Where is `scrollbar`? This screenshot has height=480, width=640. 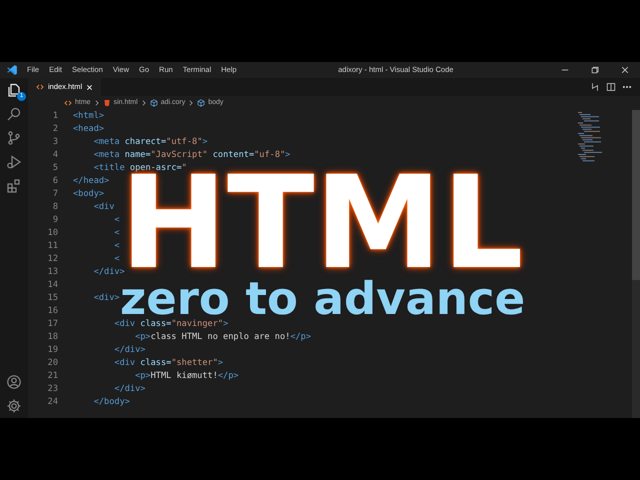
scrollbar is located at coordinates (636, 264).